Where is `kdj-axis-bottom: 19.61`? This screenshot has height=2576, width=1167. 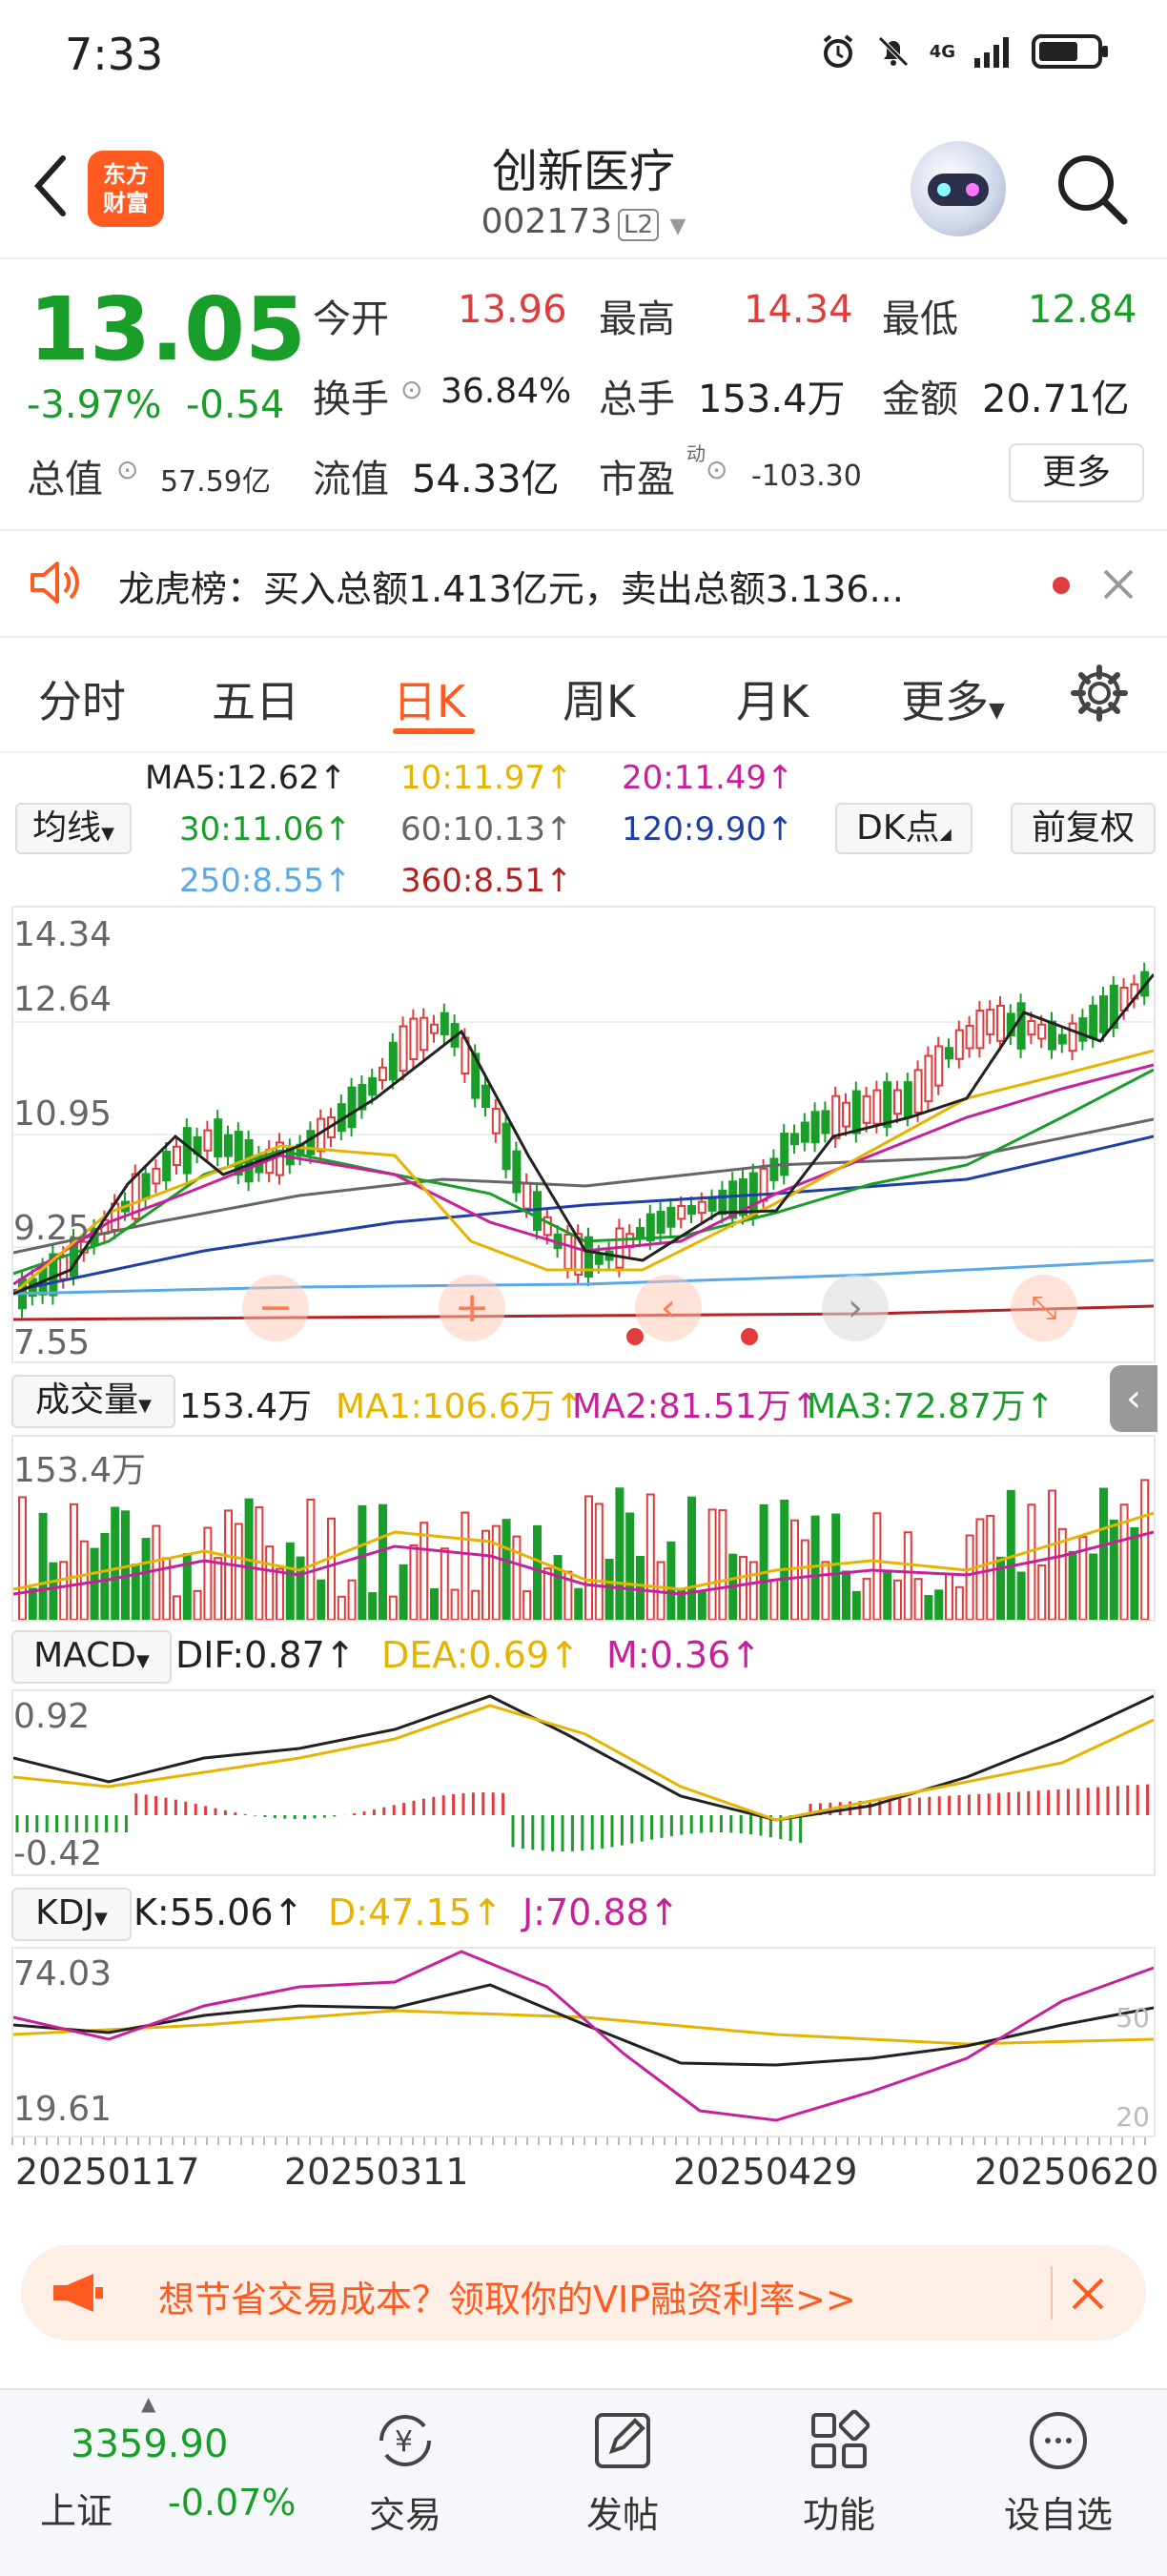
kdj-axis-bottom: 19.61 is located at coordinates (63, 2109).